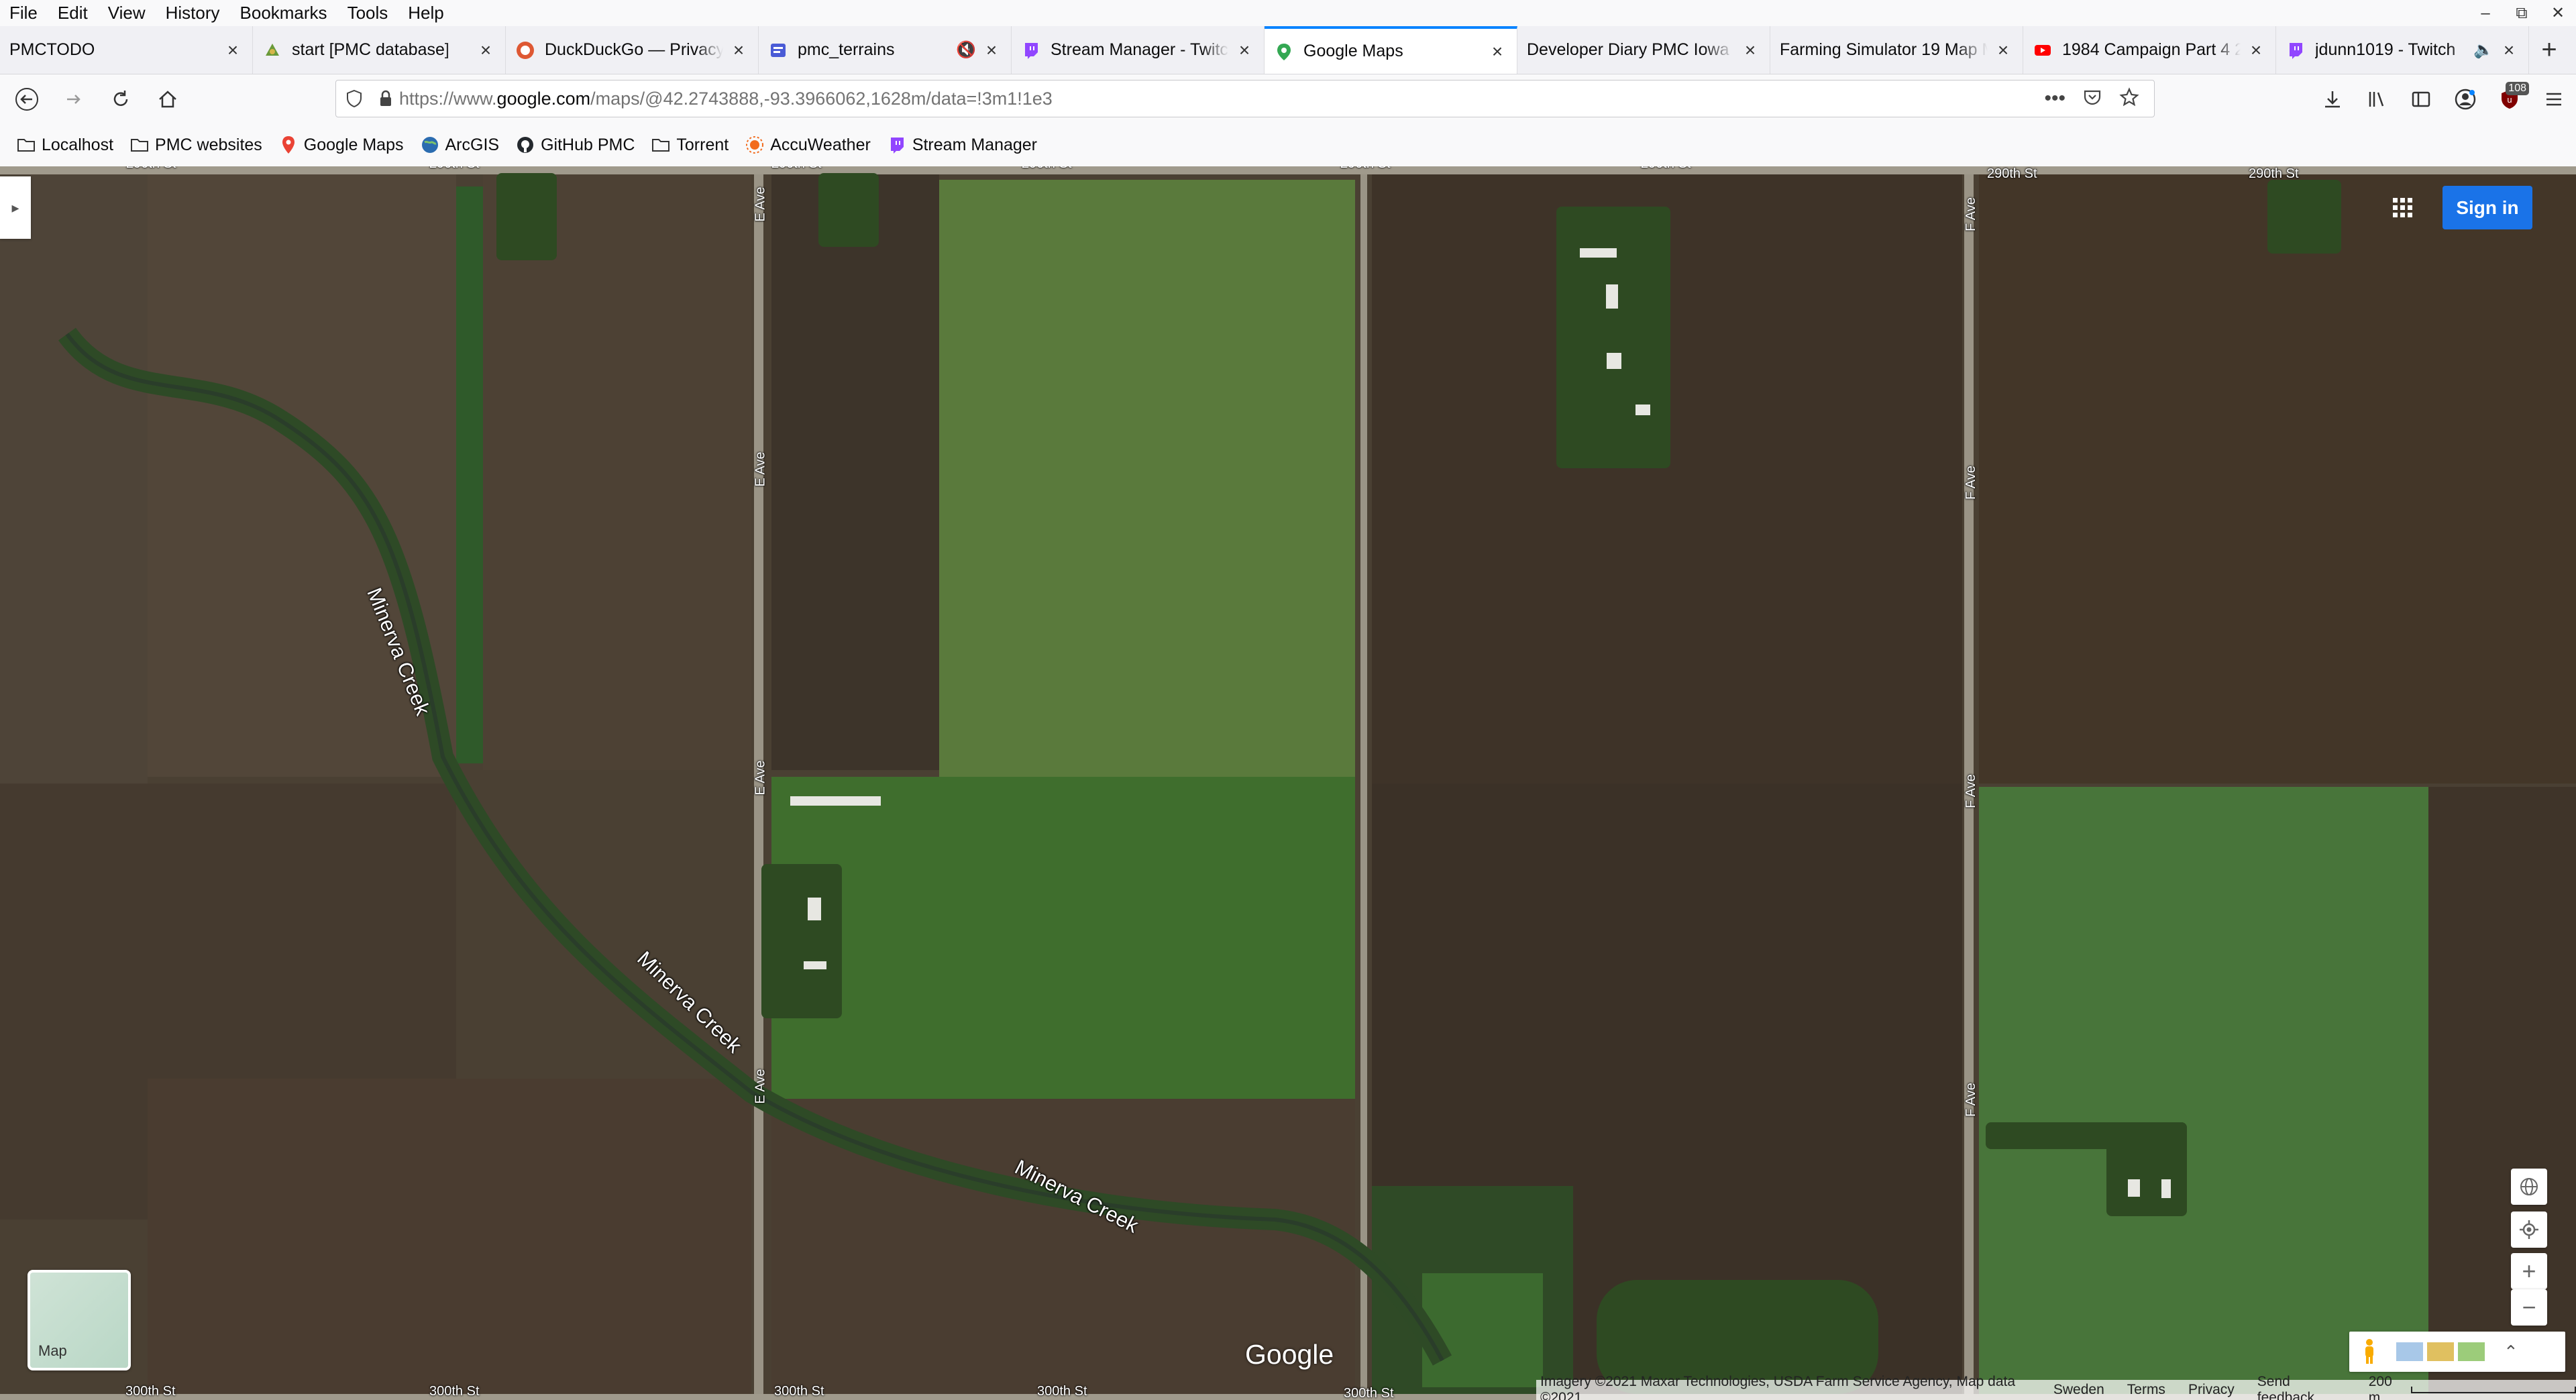 Image resolution: width=2576 pixels, height=1400 pixels. Describe the element at coordinates (808, 145) in the screenshot. I see `bookmark-accuweather: AccuWeather` at that location.